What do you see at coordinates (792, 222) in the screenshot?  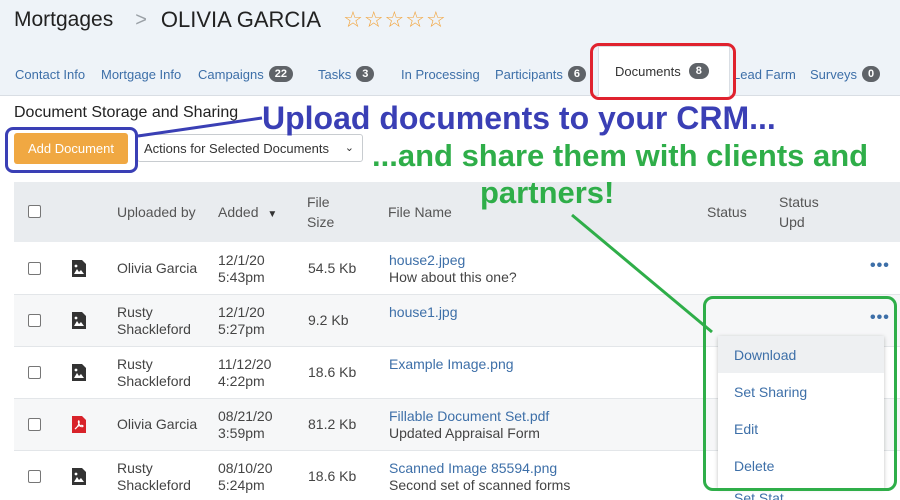 I see `column-status-updated-line2: Upd` at bounding box center [792, 222].